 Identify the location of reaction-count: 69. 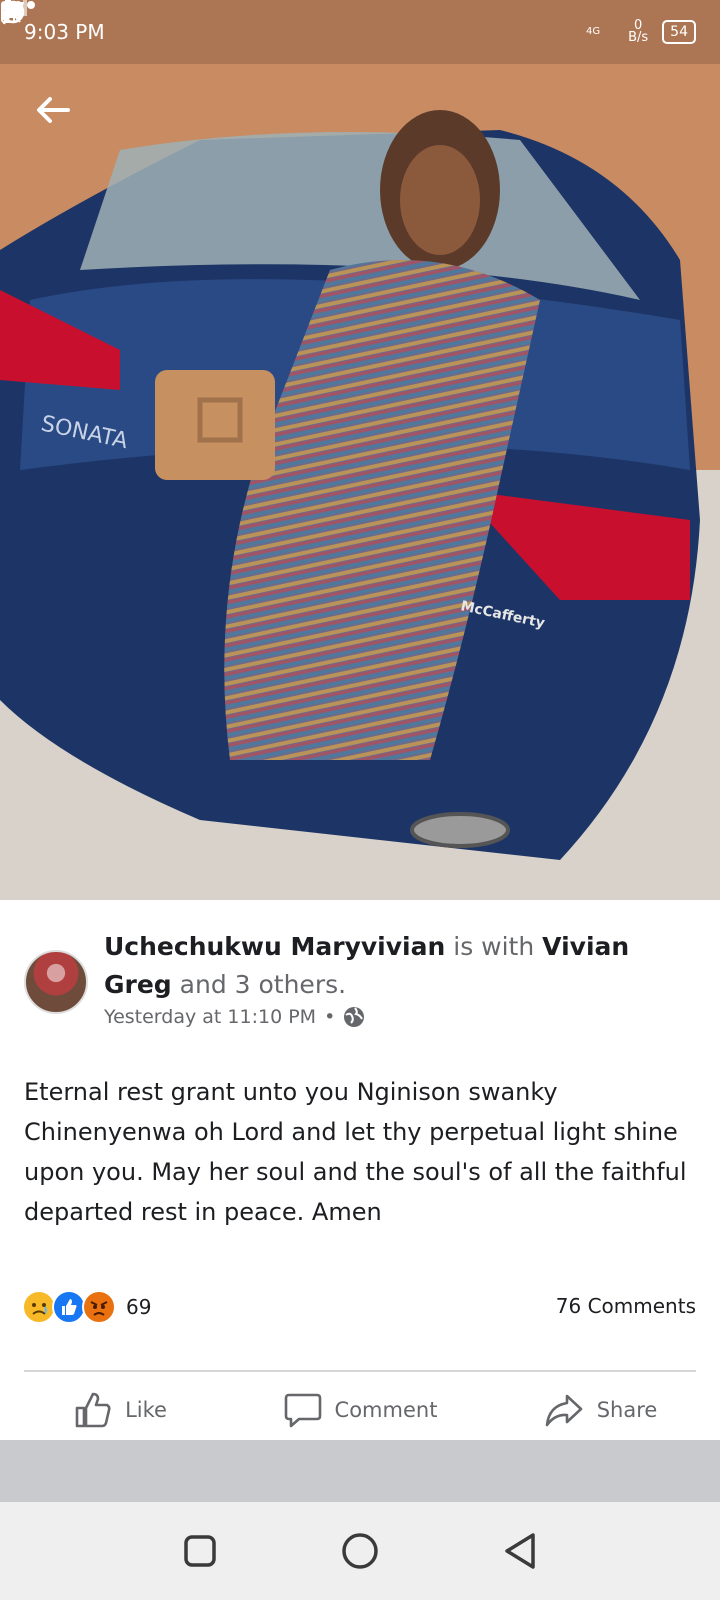
(139, 1307).